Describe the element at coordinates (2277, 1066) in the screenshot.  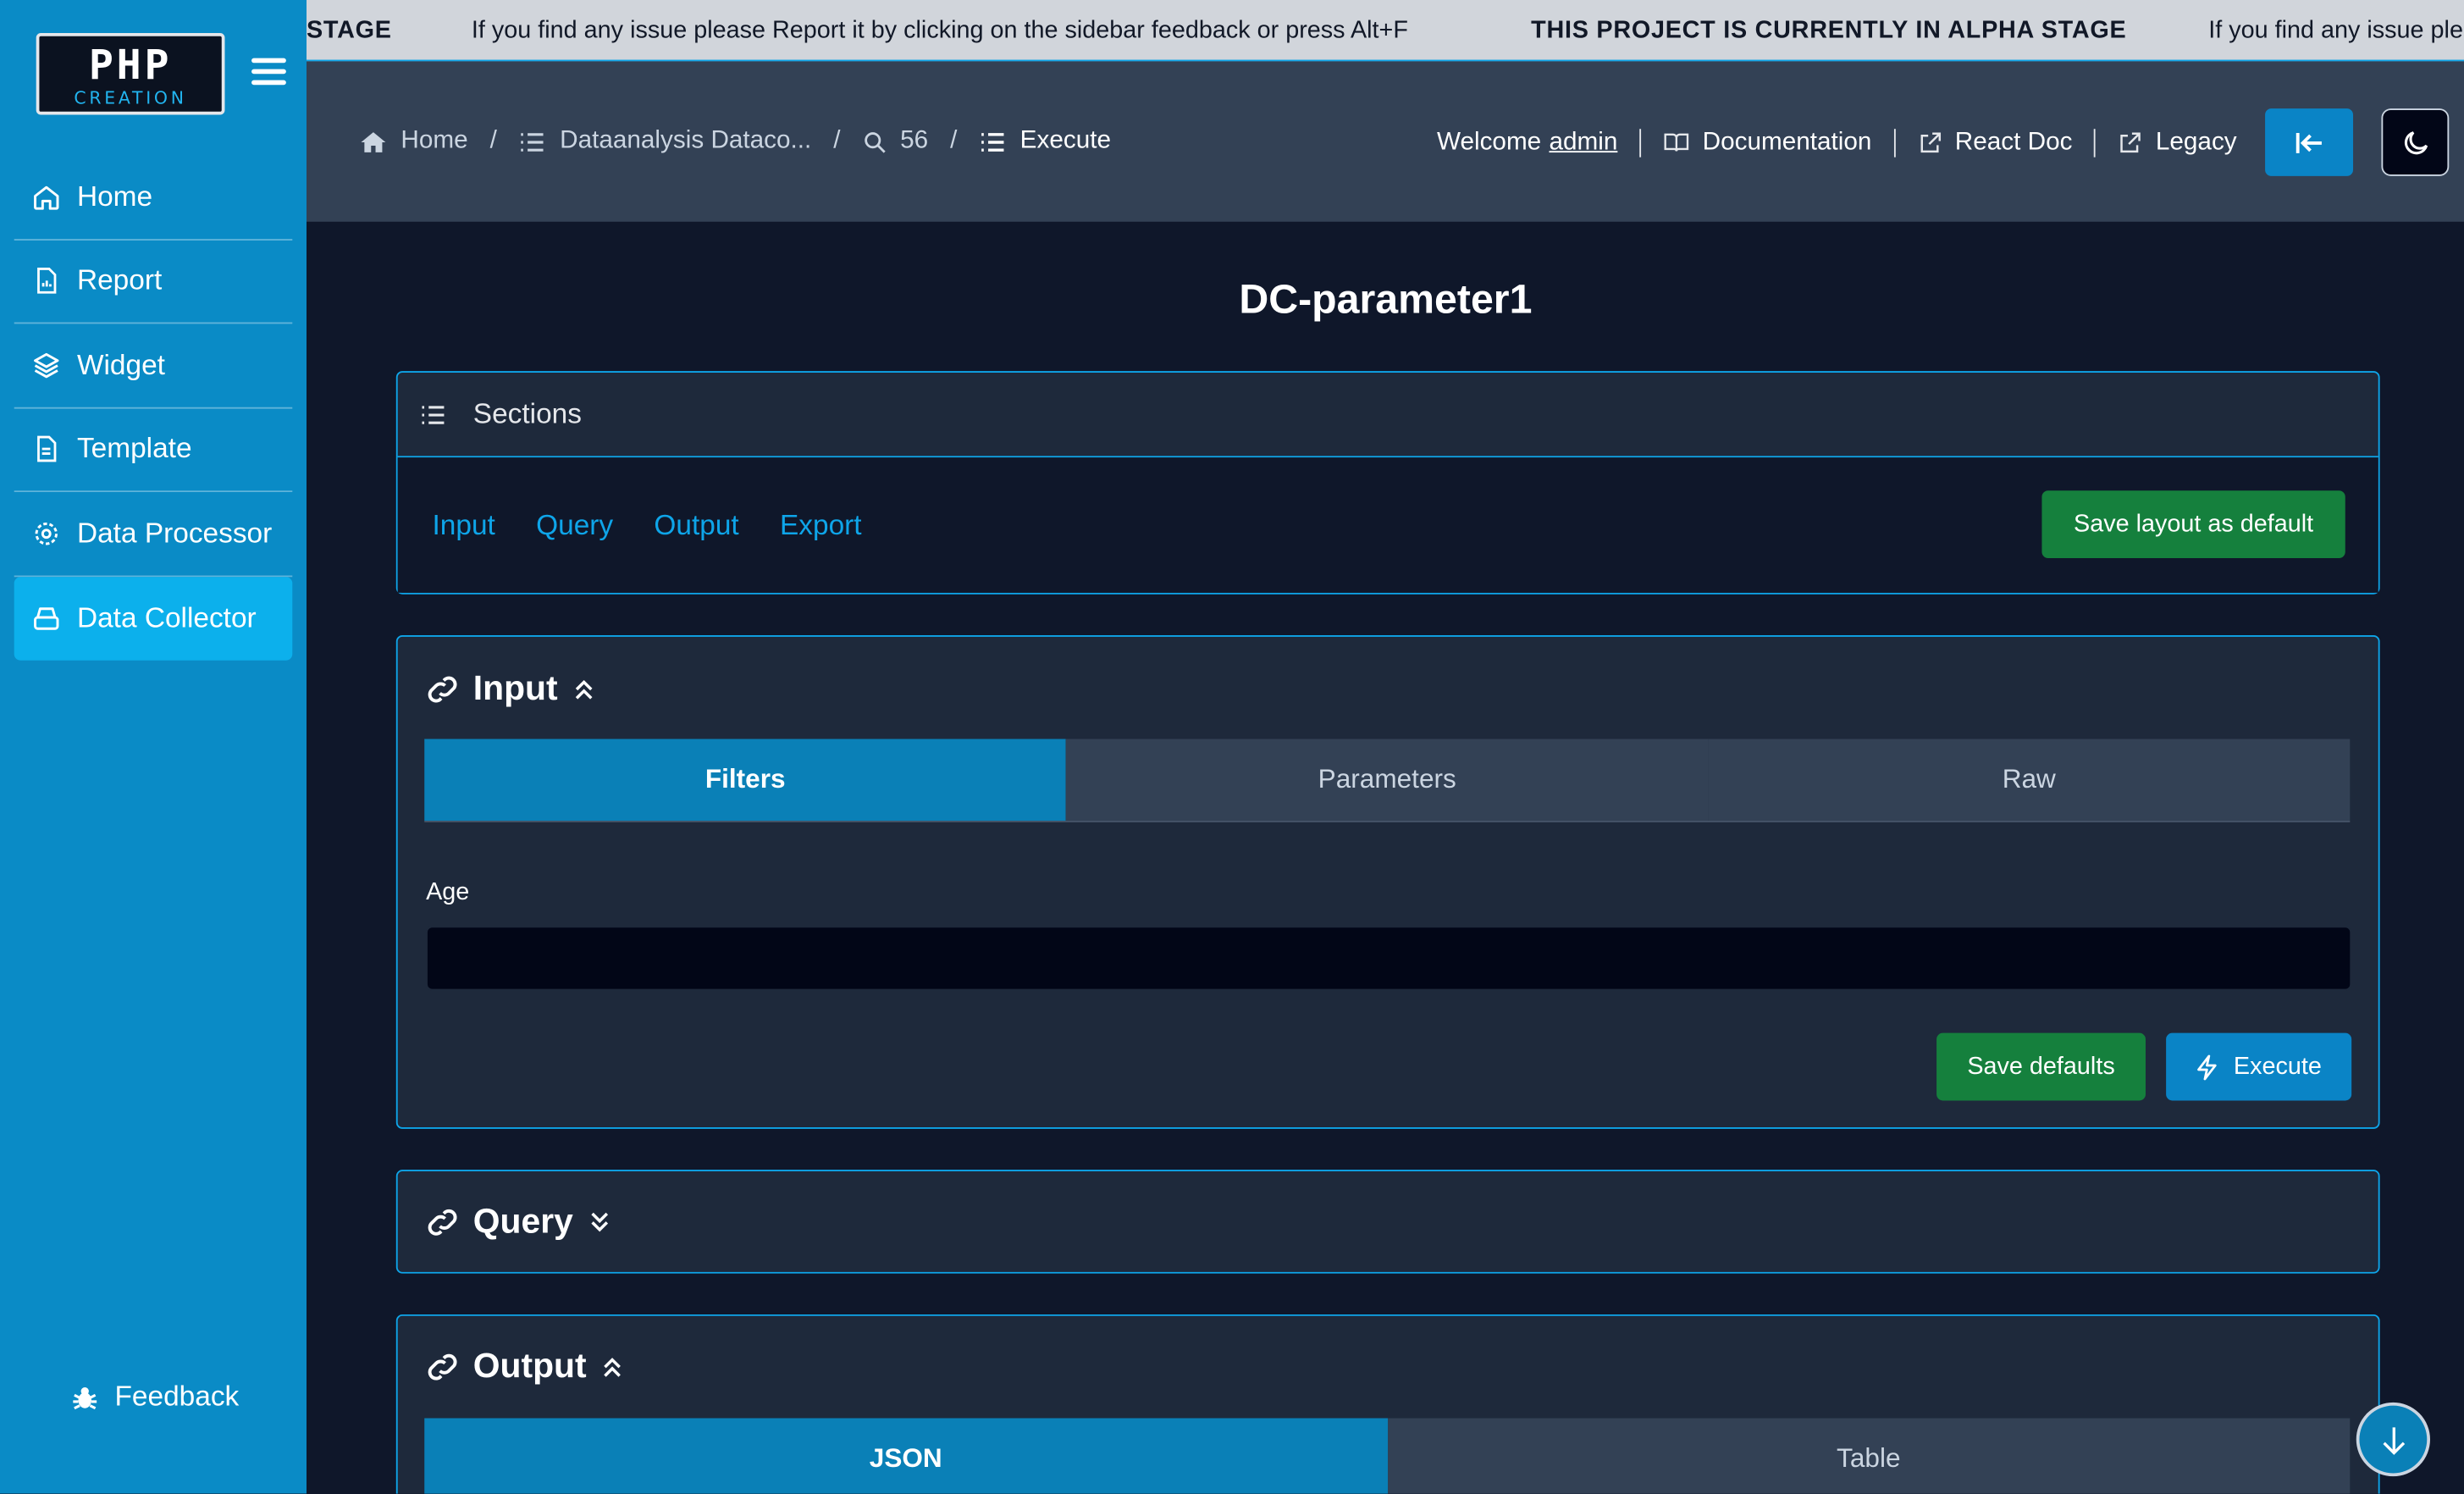
I see `execute-label: Execute` at that location.